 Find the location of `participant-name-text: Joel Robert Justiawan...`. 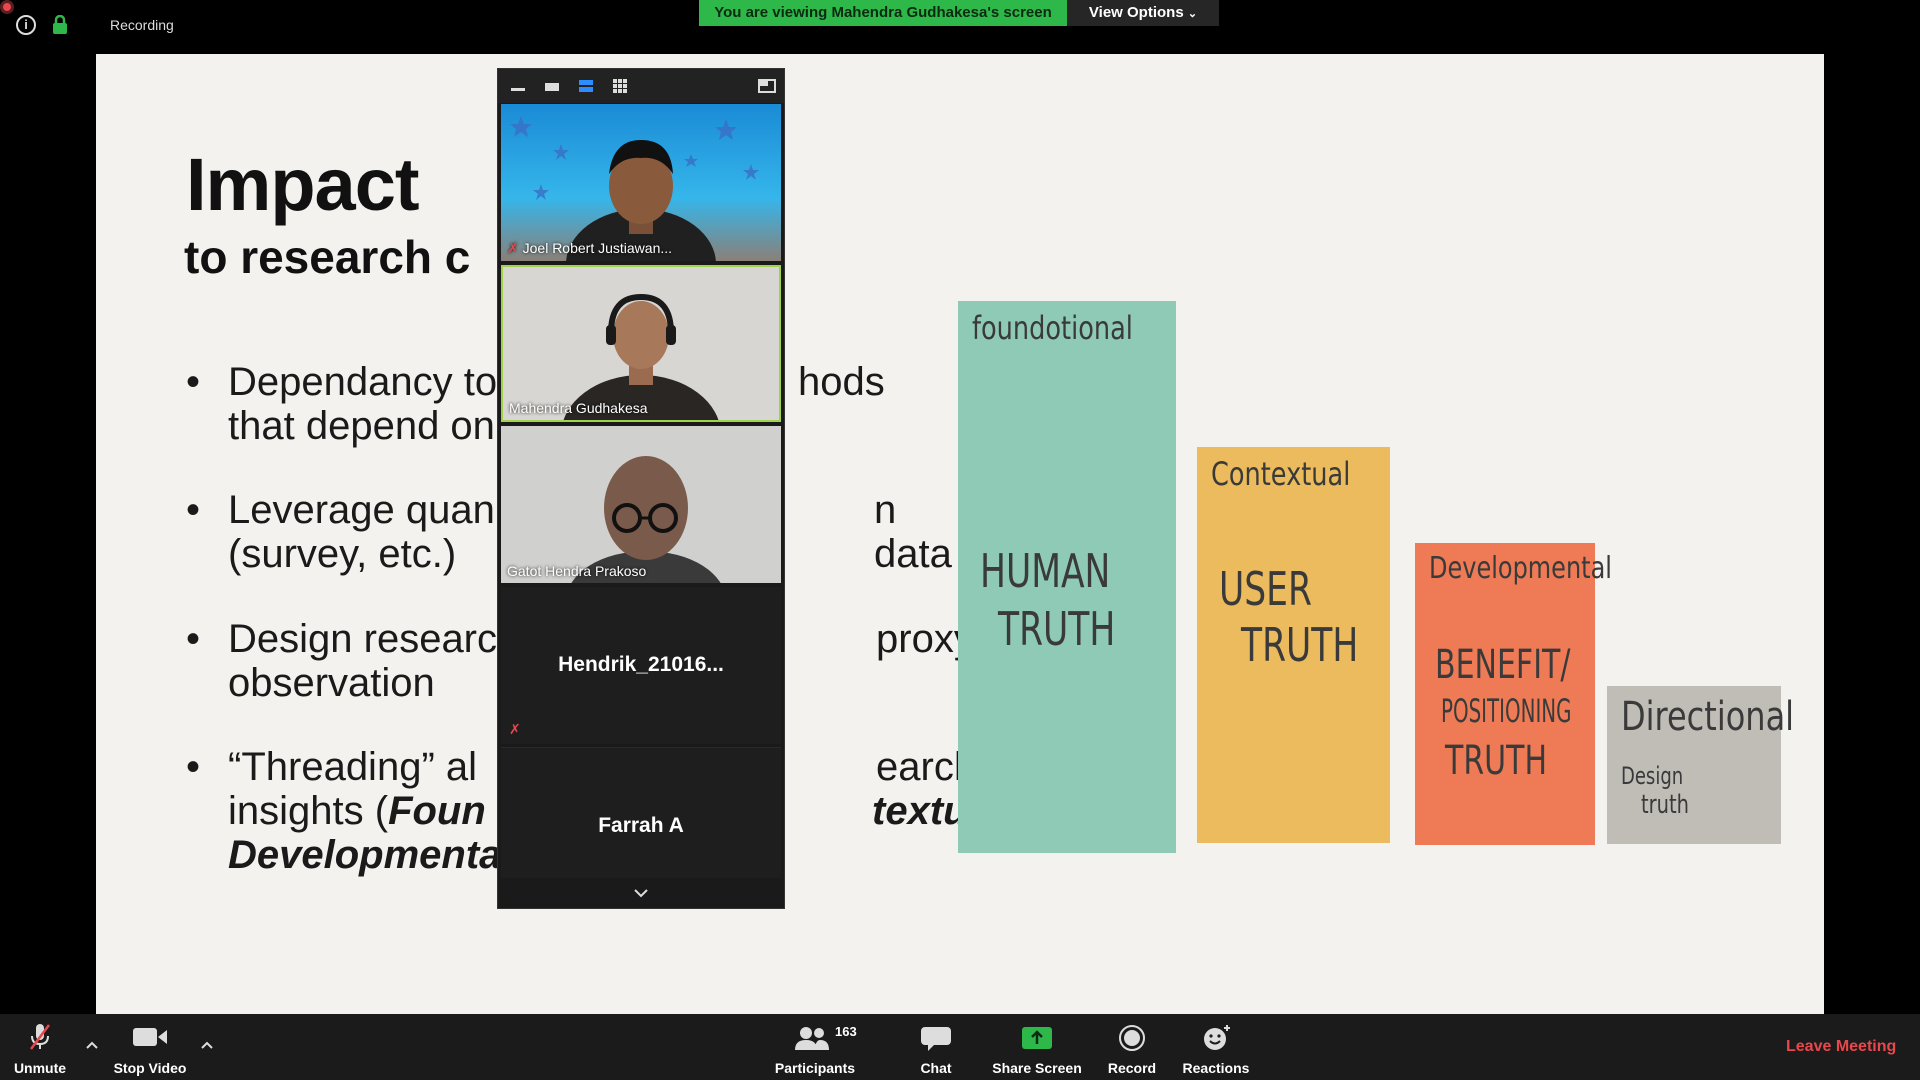

participant-name-text: Joel Robert Justiawan... is located at coordinates (597, 248).